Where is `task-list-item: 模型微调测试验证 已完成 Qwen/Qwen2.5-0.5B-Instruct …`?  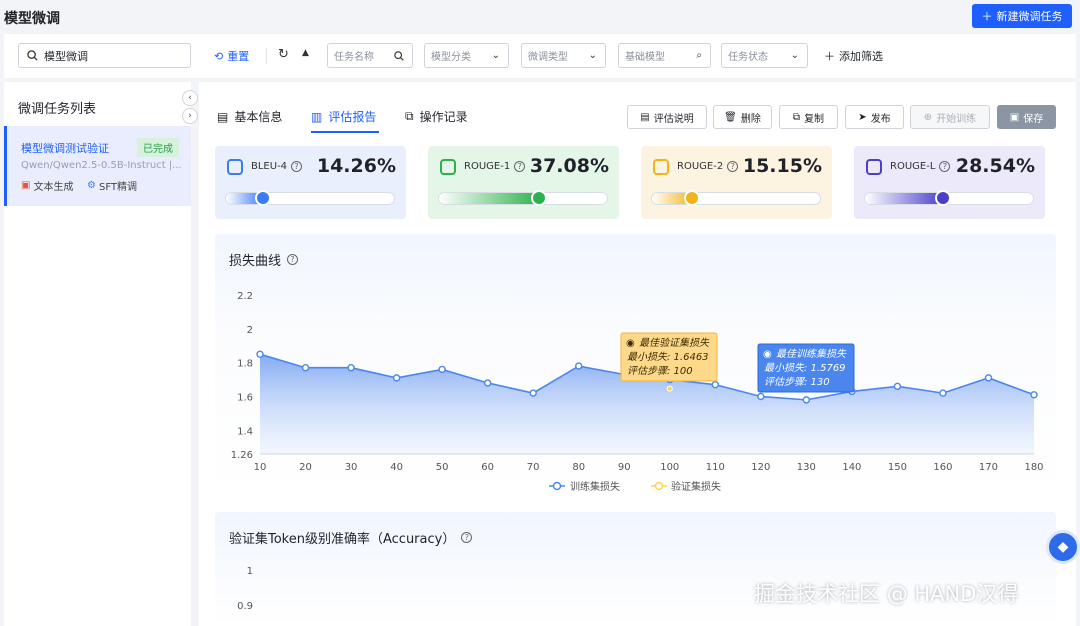 task-list-item: 模型微调测试验证 已完成 Qwen/Qwen2.5-0.5B-Instruct … is located at coordinates (97, 166).